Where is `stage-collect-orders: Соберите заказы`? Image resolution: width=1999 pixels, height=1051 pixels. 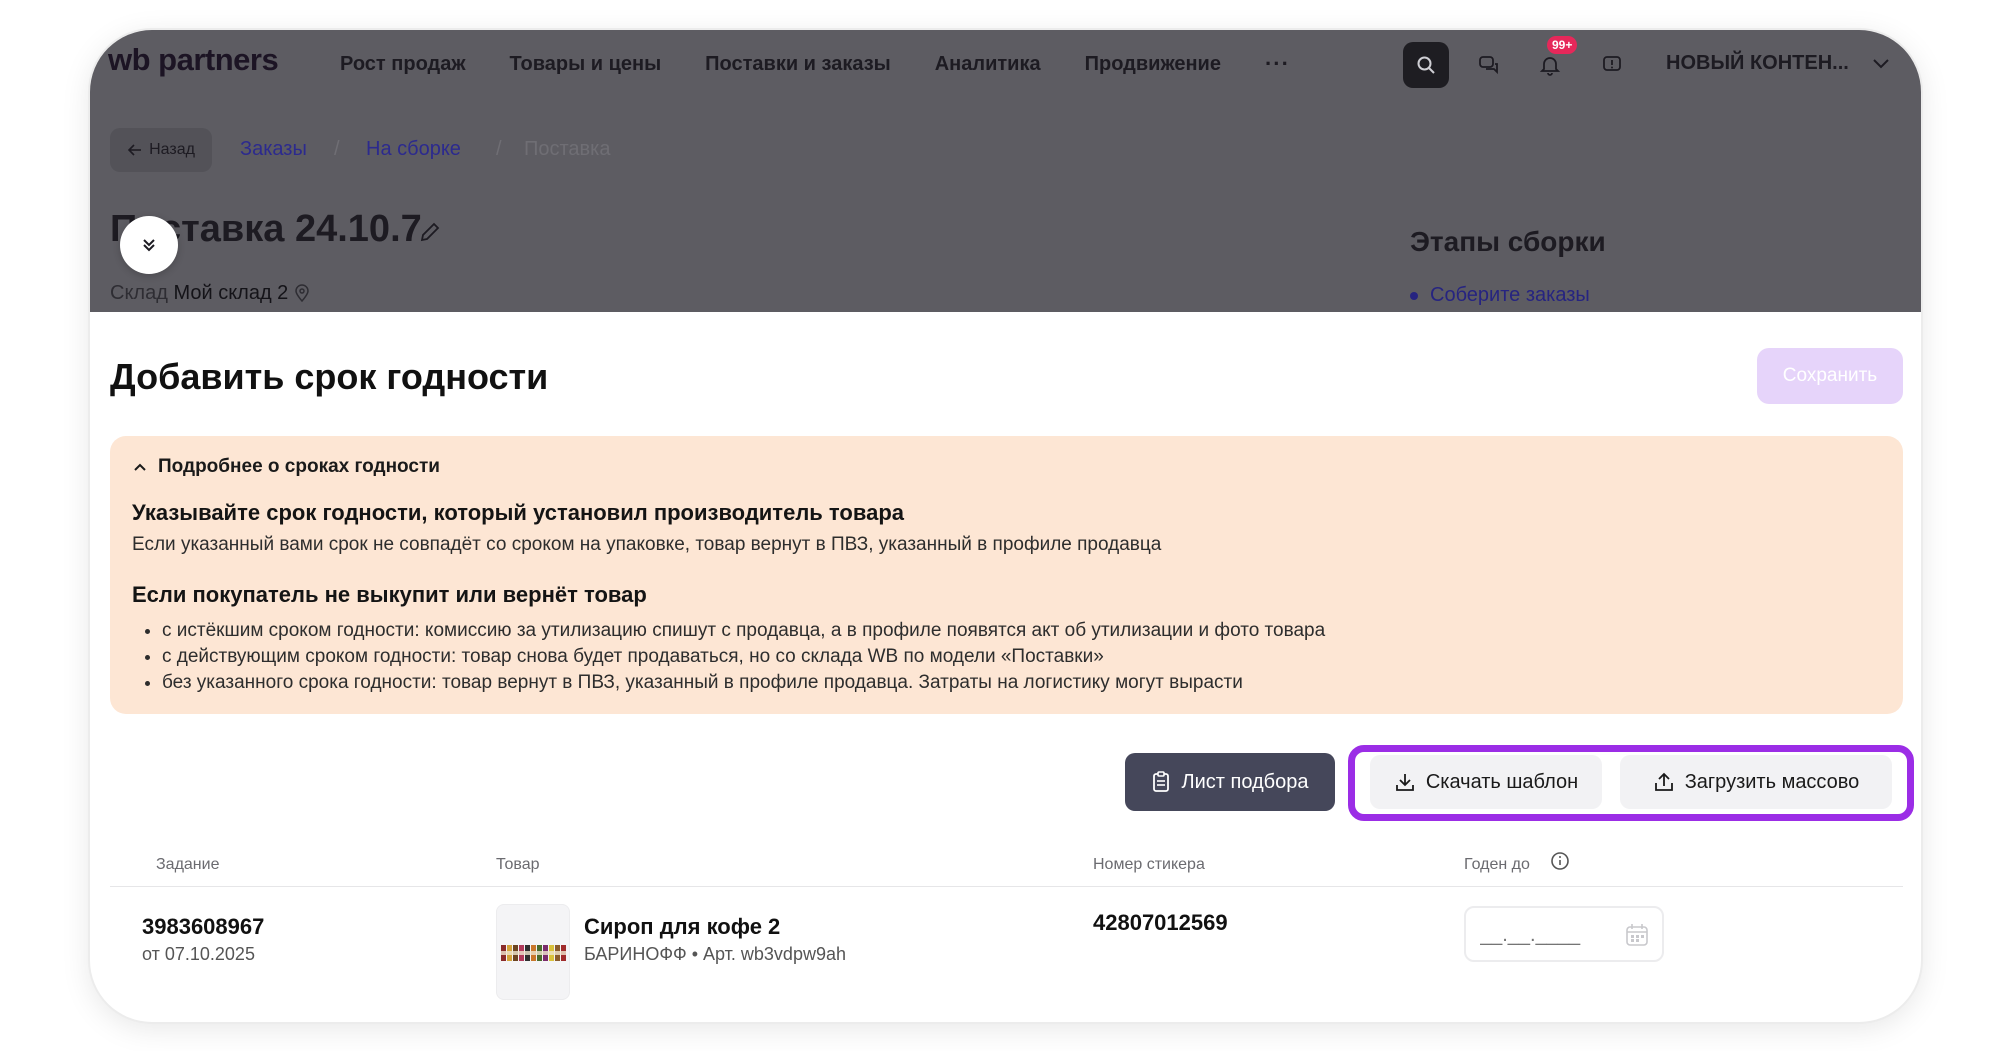 stage-collect-orders: Соберите заказы is located at coordinates (1500, 295).